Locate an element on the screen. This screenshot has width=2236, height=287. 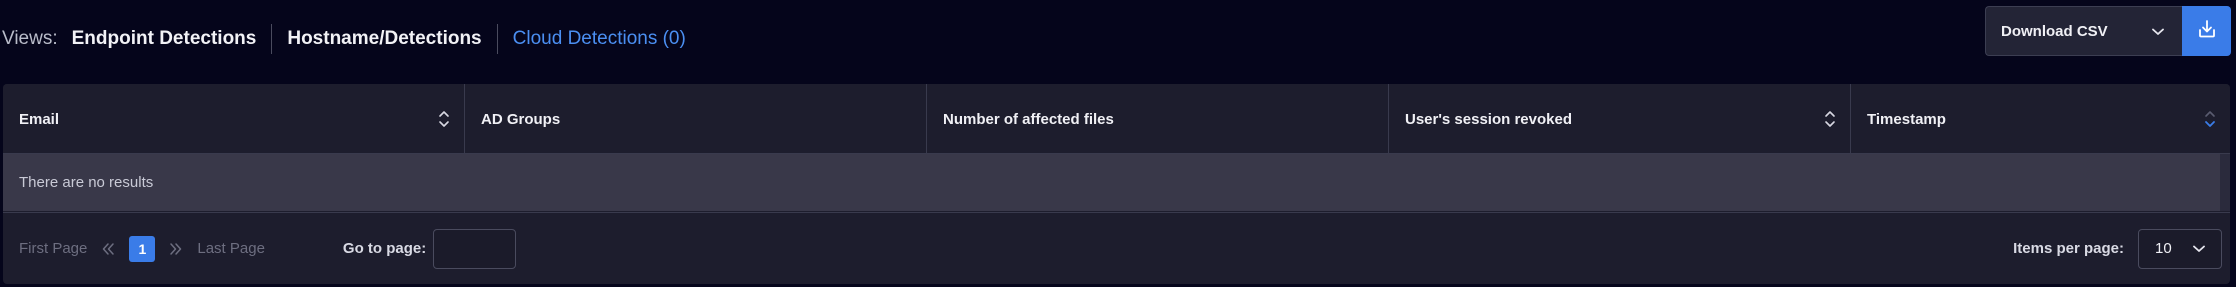
column-label: Number of affected files is located at coordinates (1028, 119).